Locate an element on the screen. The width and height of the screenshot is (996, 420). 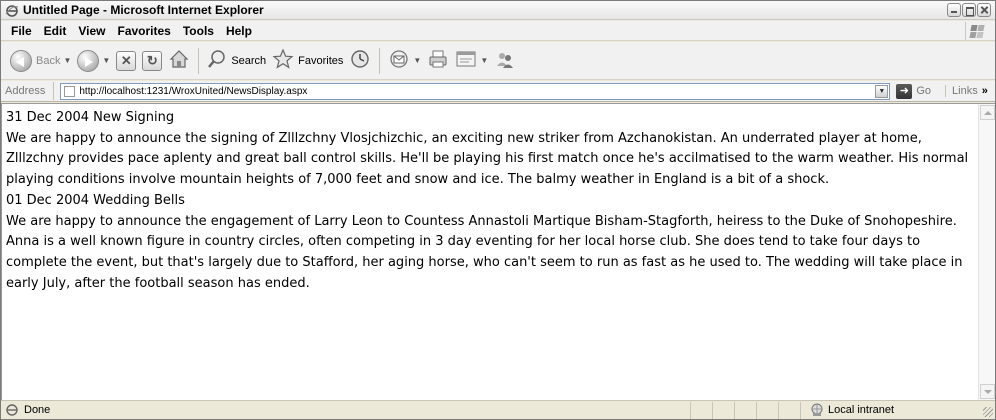
security-zone: Local intranet is located at coordinates (876, 410).